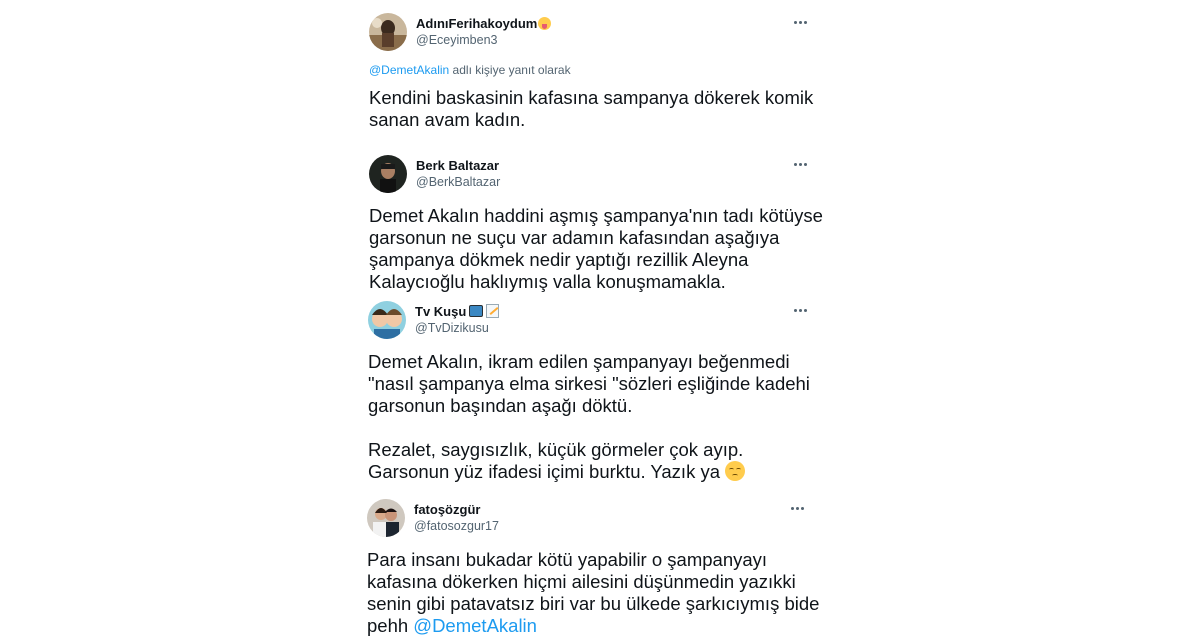  Describe the element at coordinates (476, 311) in the screenshot. I see `tv-emoji-icon` at that location.